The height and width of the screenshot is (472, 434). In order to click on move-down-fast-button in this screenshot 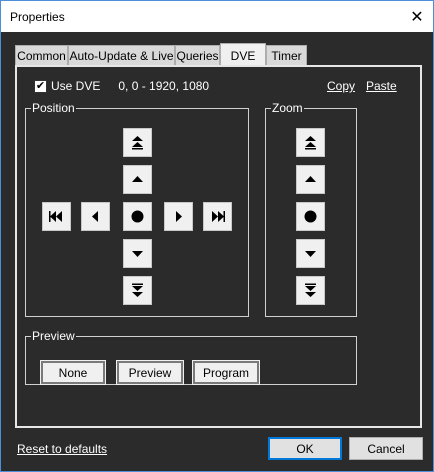, I will do `click(137, 290)`.